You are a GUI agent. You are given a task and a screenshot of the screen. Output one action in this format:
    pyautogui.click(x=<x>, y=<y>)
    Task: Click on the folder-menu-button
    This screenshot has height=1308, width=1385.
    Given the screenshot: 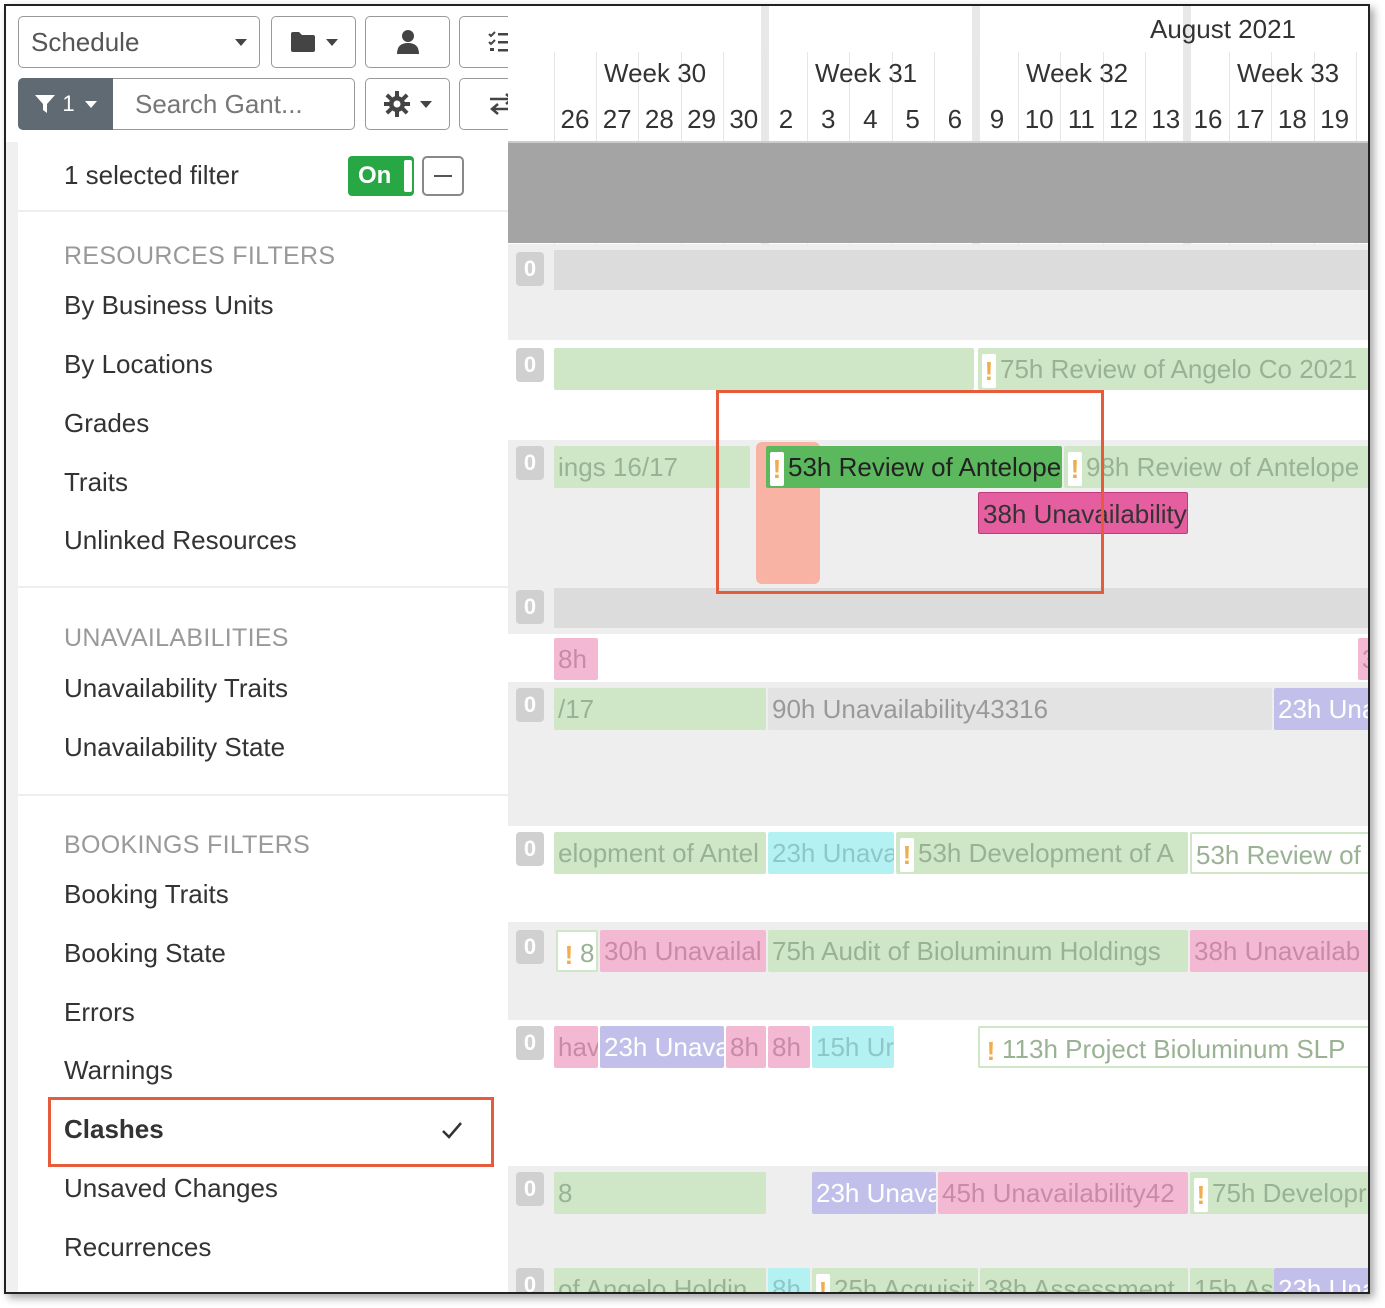 What is the action you would take?
    pyautogui.click(x=313, y=42)
    